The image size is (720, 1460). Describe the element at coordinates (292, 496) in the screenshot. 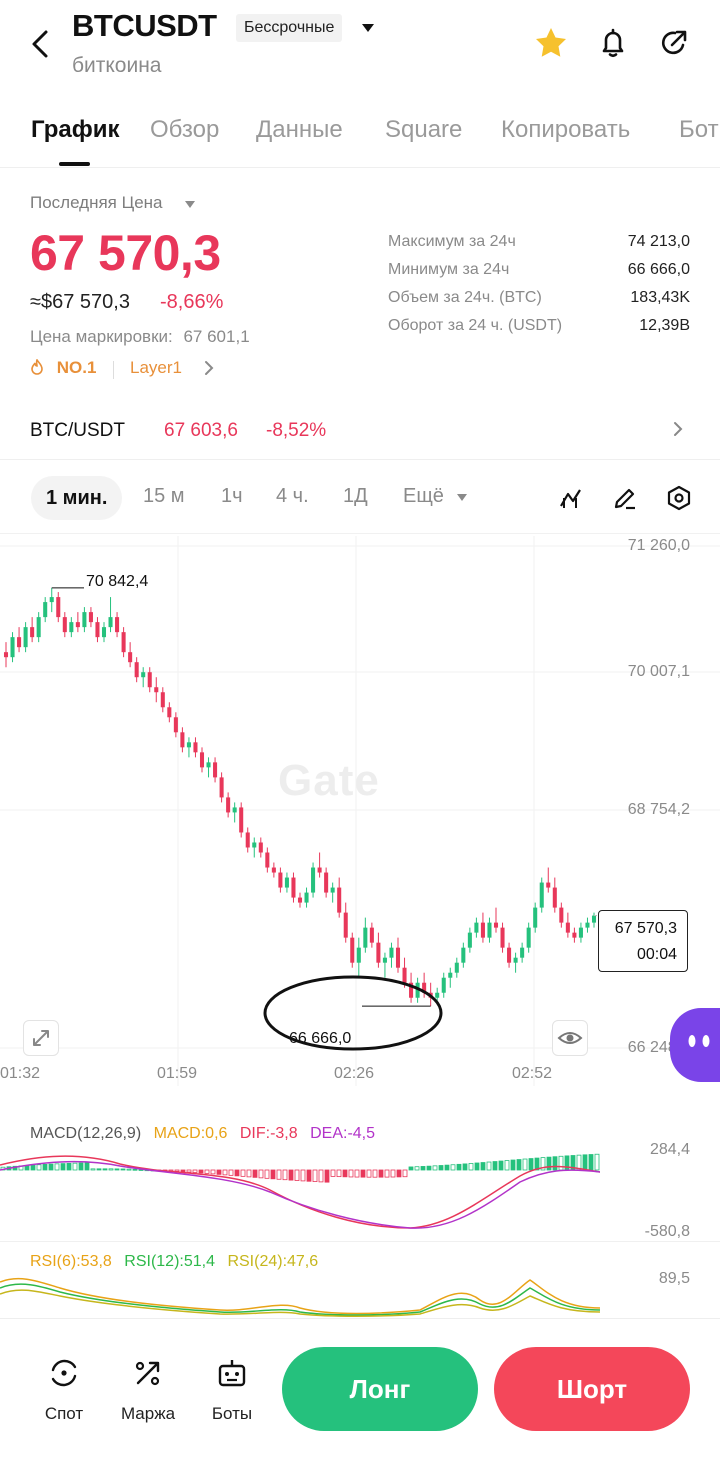

I see `interval-4h: 4 ч.` at that location.